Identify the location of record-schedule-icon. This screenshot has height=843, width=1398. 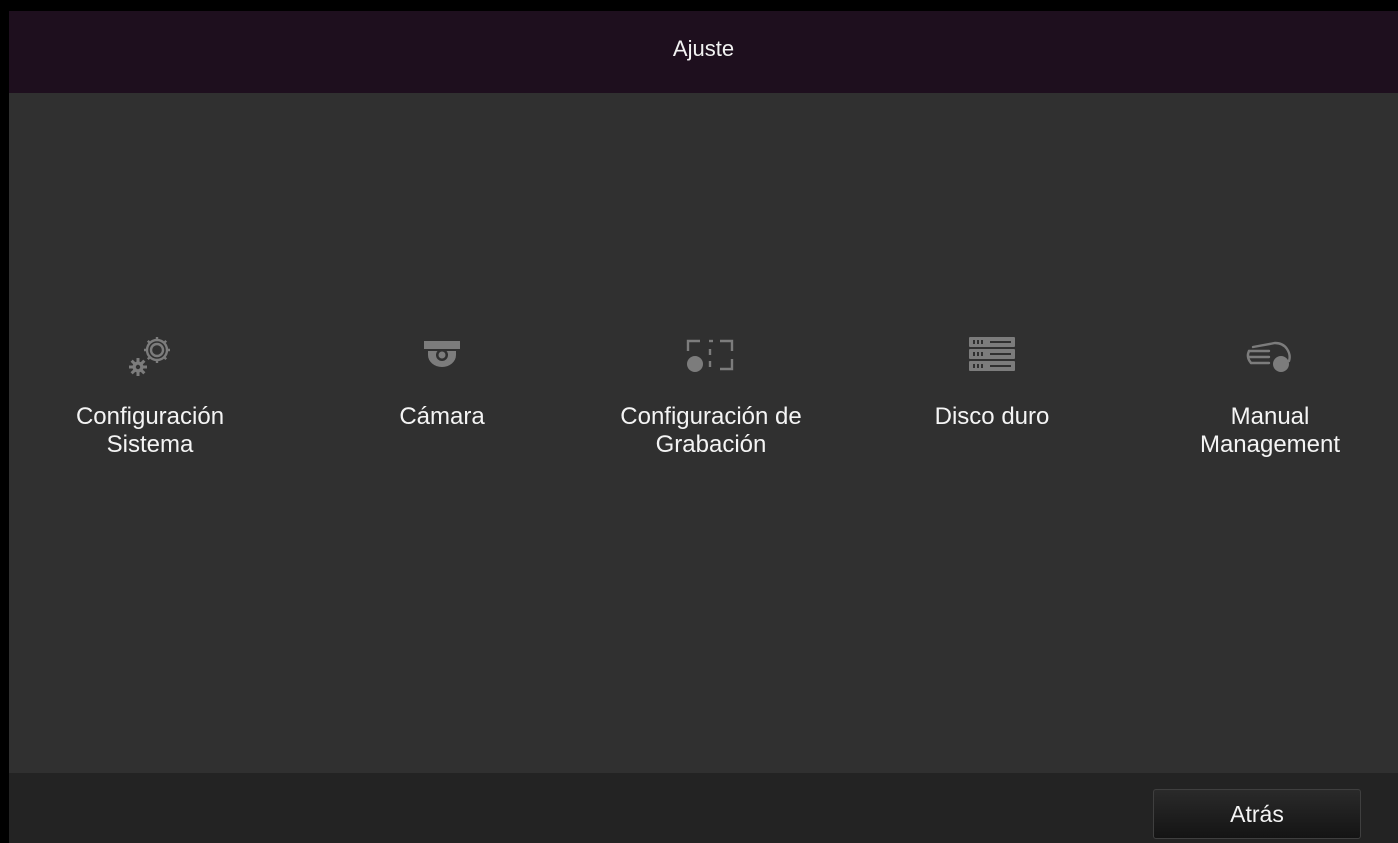
(710, 355).